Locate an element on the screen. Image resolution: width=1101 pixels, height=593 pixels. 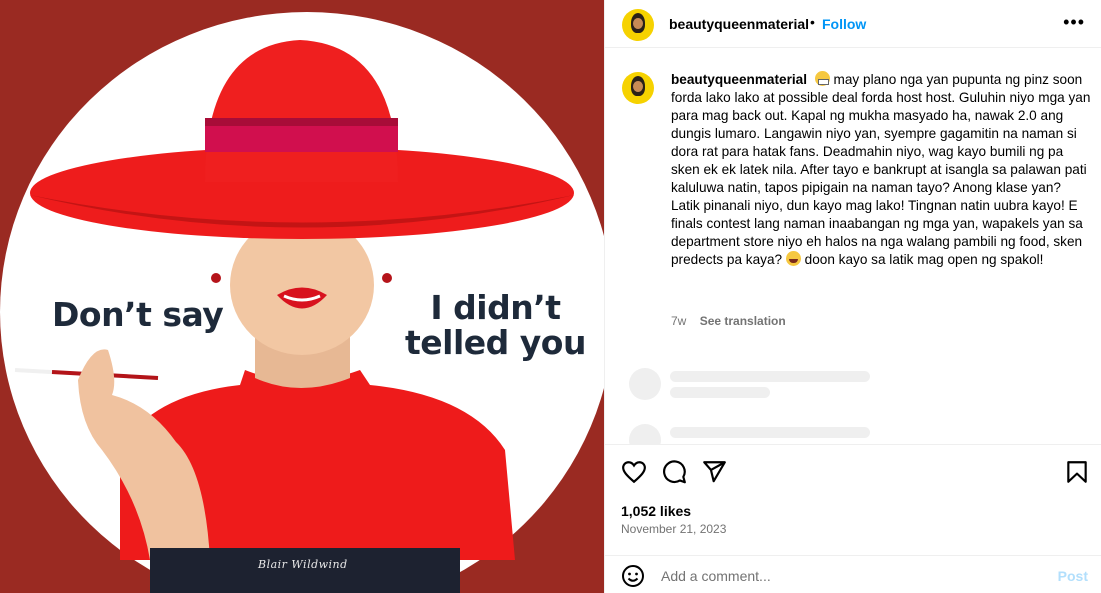
avatar is located at coordinates (638, 25).